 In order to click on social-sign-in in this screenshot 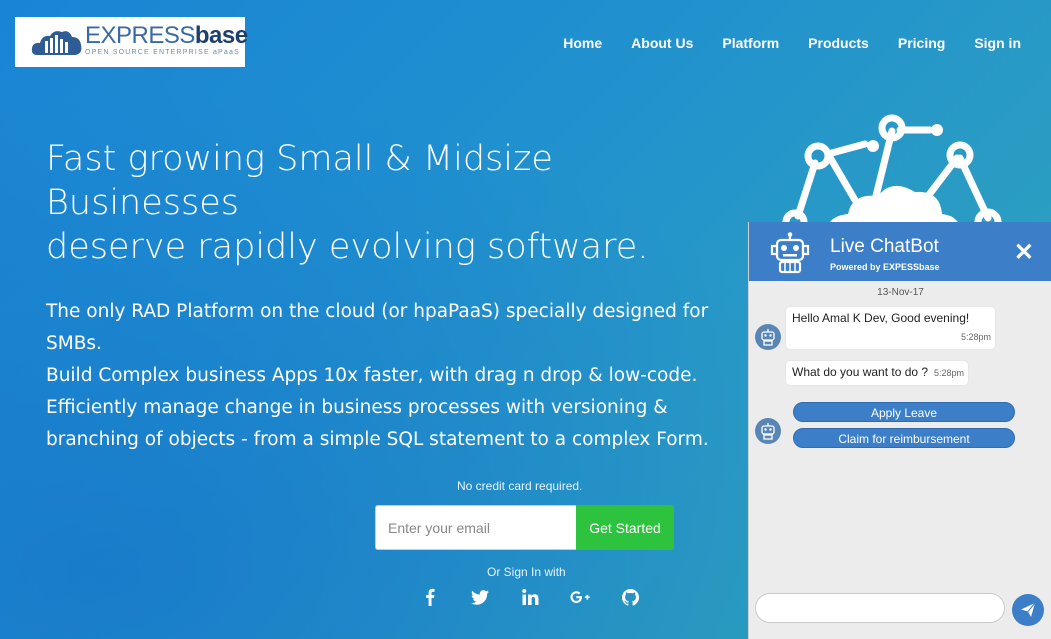, I will do `click(545, 597)`.